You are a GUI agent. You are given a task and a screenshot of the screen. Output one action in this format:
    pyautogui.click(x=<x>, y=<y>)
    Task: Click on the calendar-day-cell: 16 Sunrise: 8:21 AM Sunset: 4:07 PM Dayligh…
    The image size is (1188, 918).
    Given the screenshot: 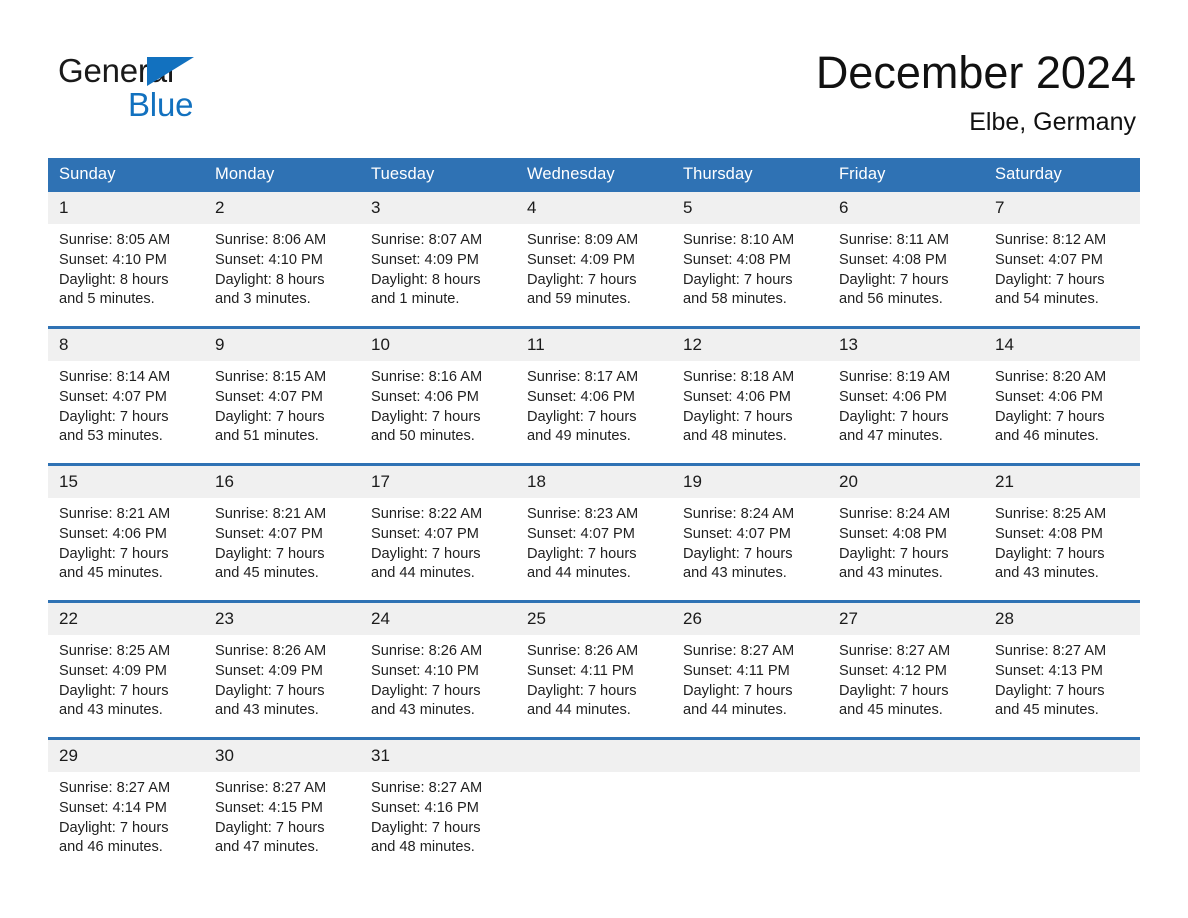 What is the action you would take?
    pyautogui.click(x=282, y=532)
    